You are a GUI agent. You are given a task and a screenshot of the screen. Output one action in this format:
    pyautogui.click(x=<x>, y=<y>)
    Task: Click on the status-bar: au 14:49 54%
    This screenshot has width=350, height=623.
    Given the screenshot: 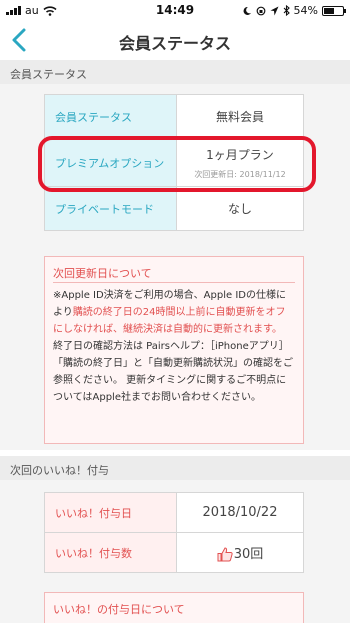 What is the action you would take?
    pyautogui.click(x=175, y=10)
    